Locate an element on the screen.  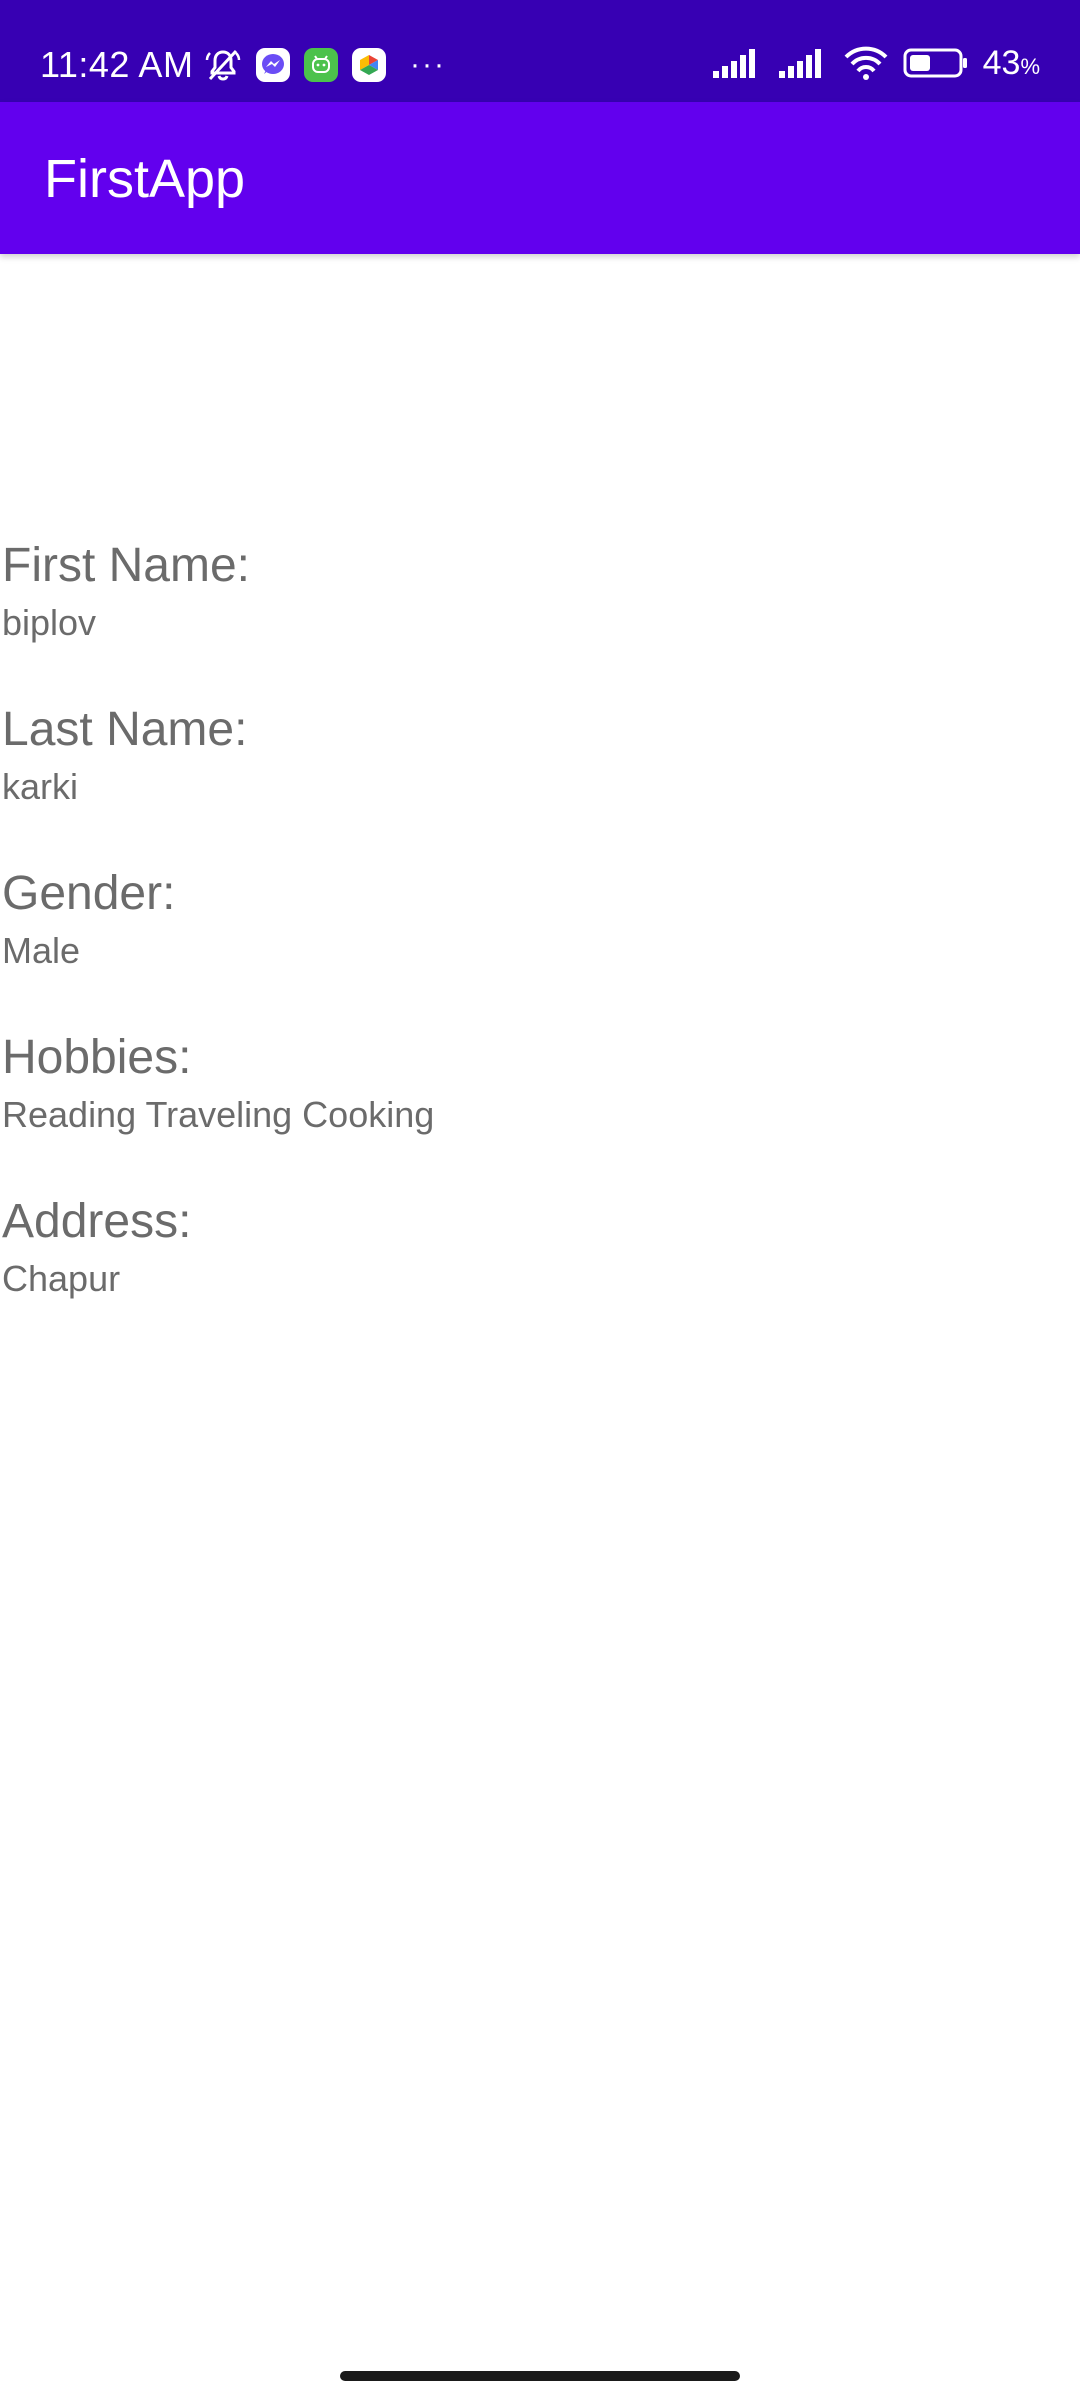
field-address: Address: Chapur is located at coordinates (540, 1247).